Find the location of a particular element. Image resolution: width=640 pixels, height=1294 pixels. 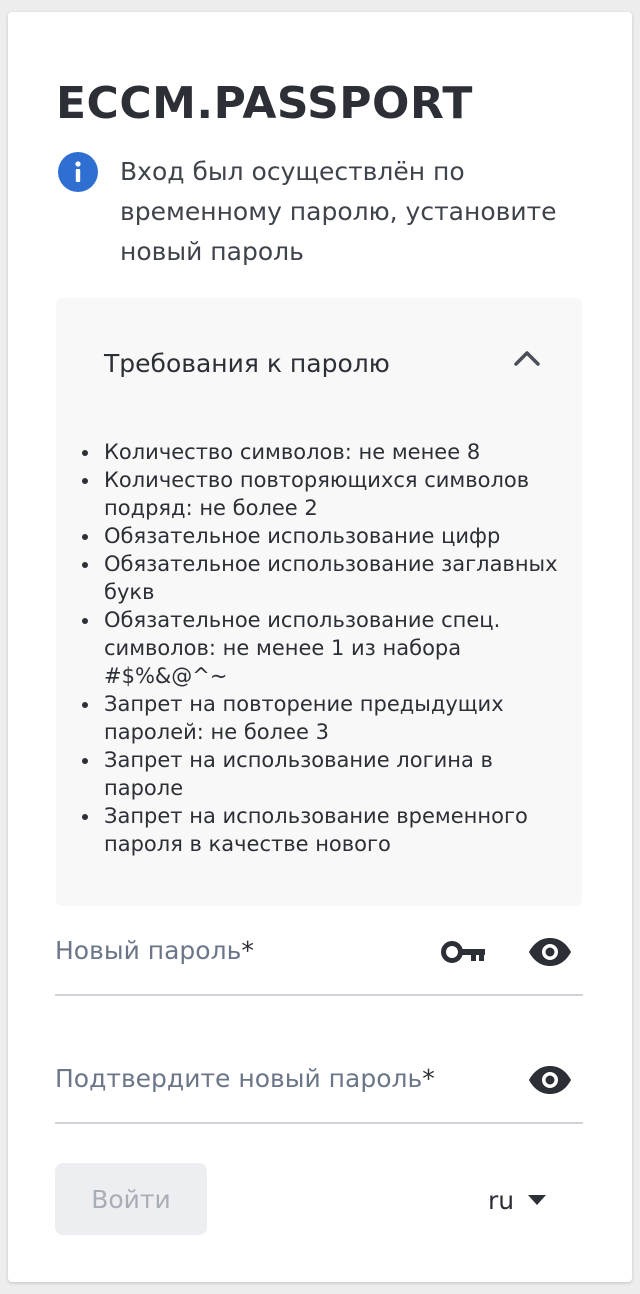

password-requirements-toggle: Требования к паролю is located at coordinates (319, 363).